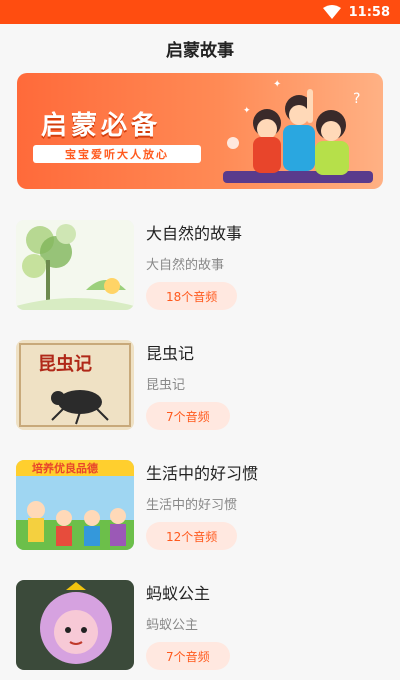 The height and width of the screenshot is (680, 400). I want to click on thumbnail-caption: 培养优良品德, so click(65, 468).